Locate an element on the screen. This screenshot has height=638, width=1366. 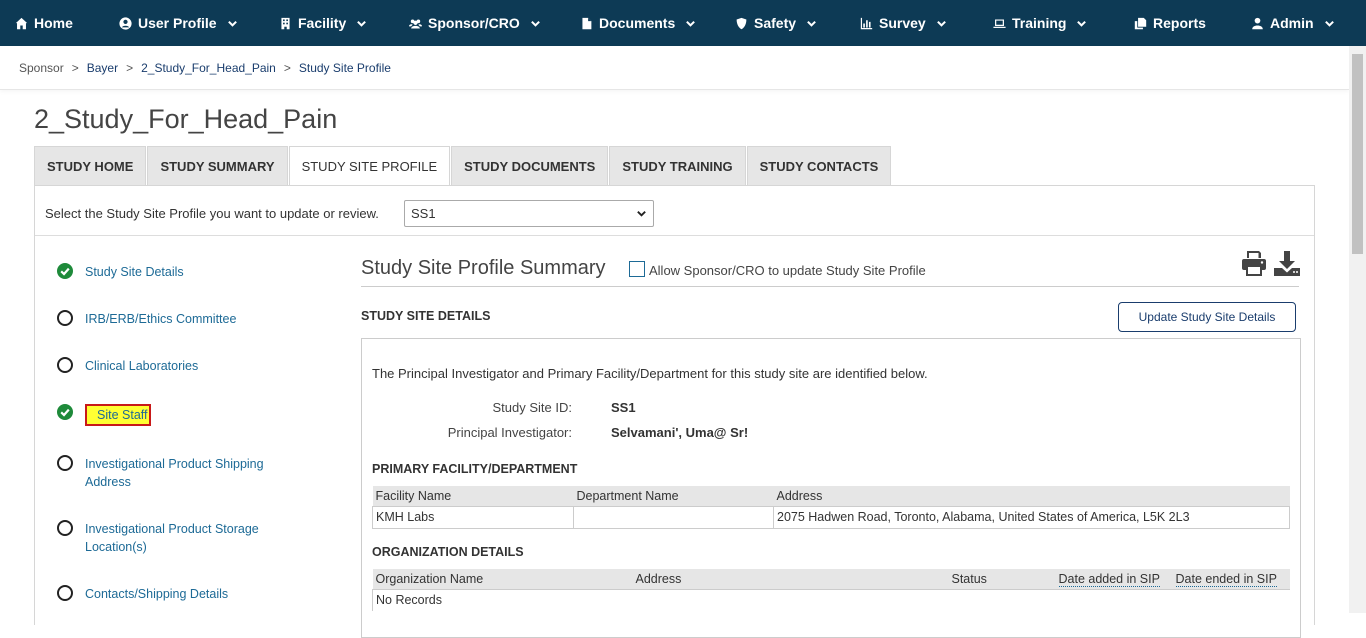
column-header: Facility Name is located at coordinates (473, 496).